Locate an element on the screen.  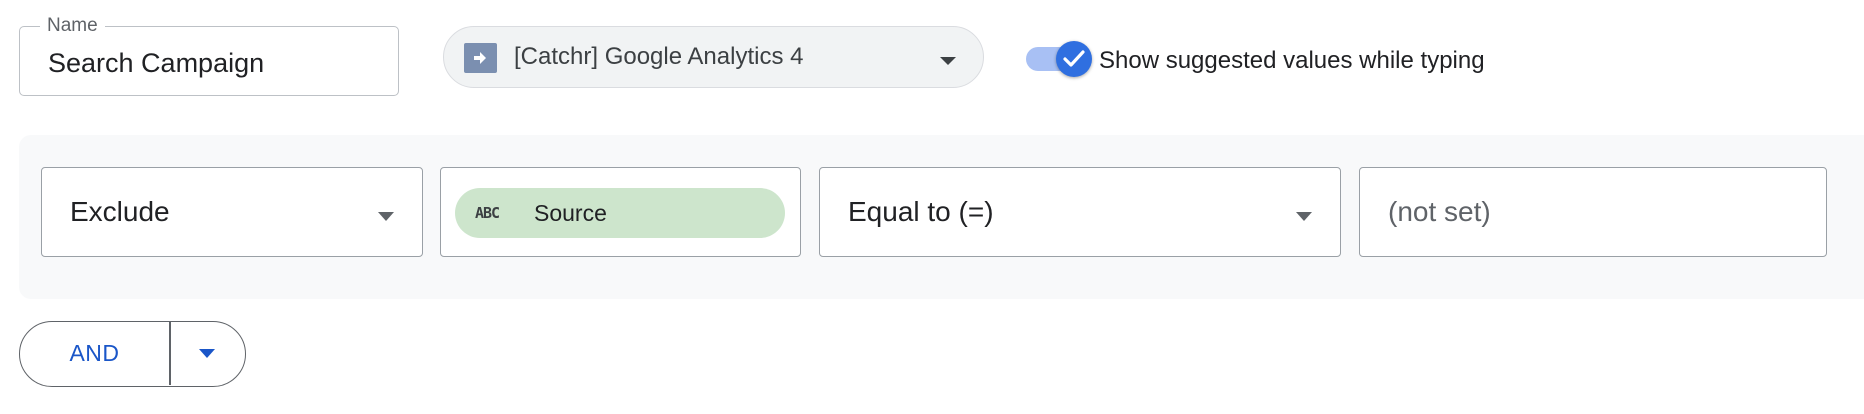
suggested-values-label: Show suggested values while typing is located at coordinates (1292, 60).